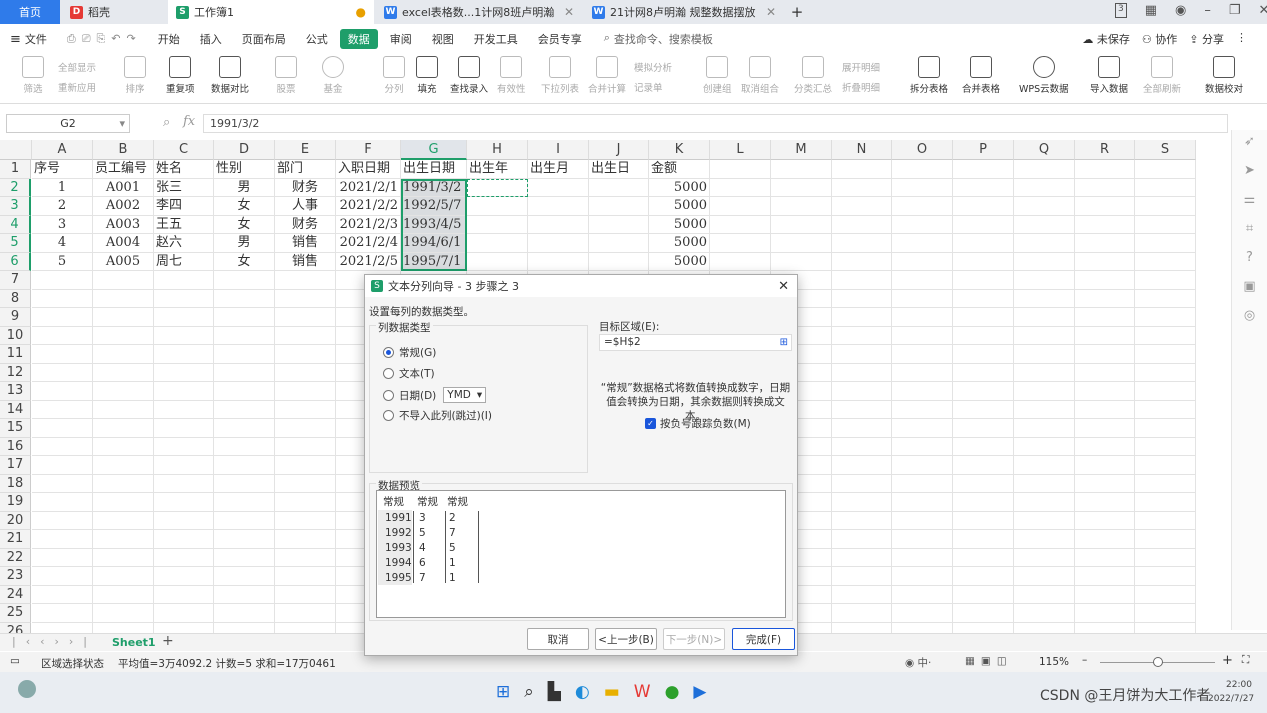  Describe the element at coordinates (409, 352) in the screenshot. I see `radio-general: 常规(G)` at that location.